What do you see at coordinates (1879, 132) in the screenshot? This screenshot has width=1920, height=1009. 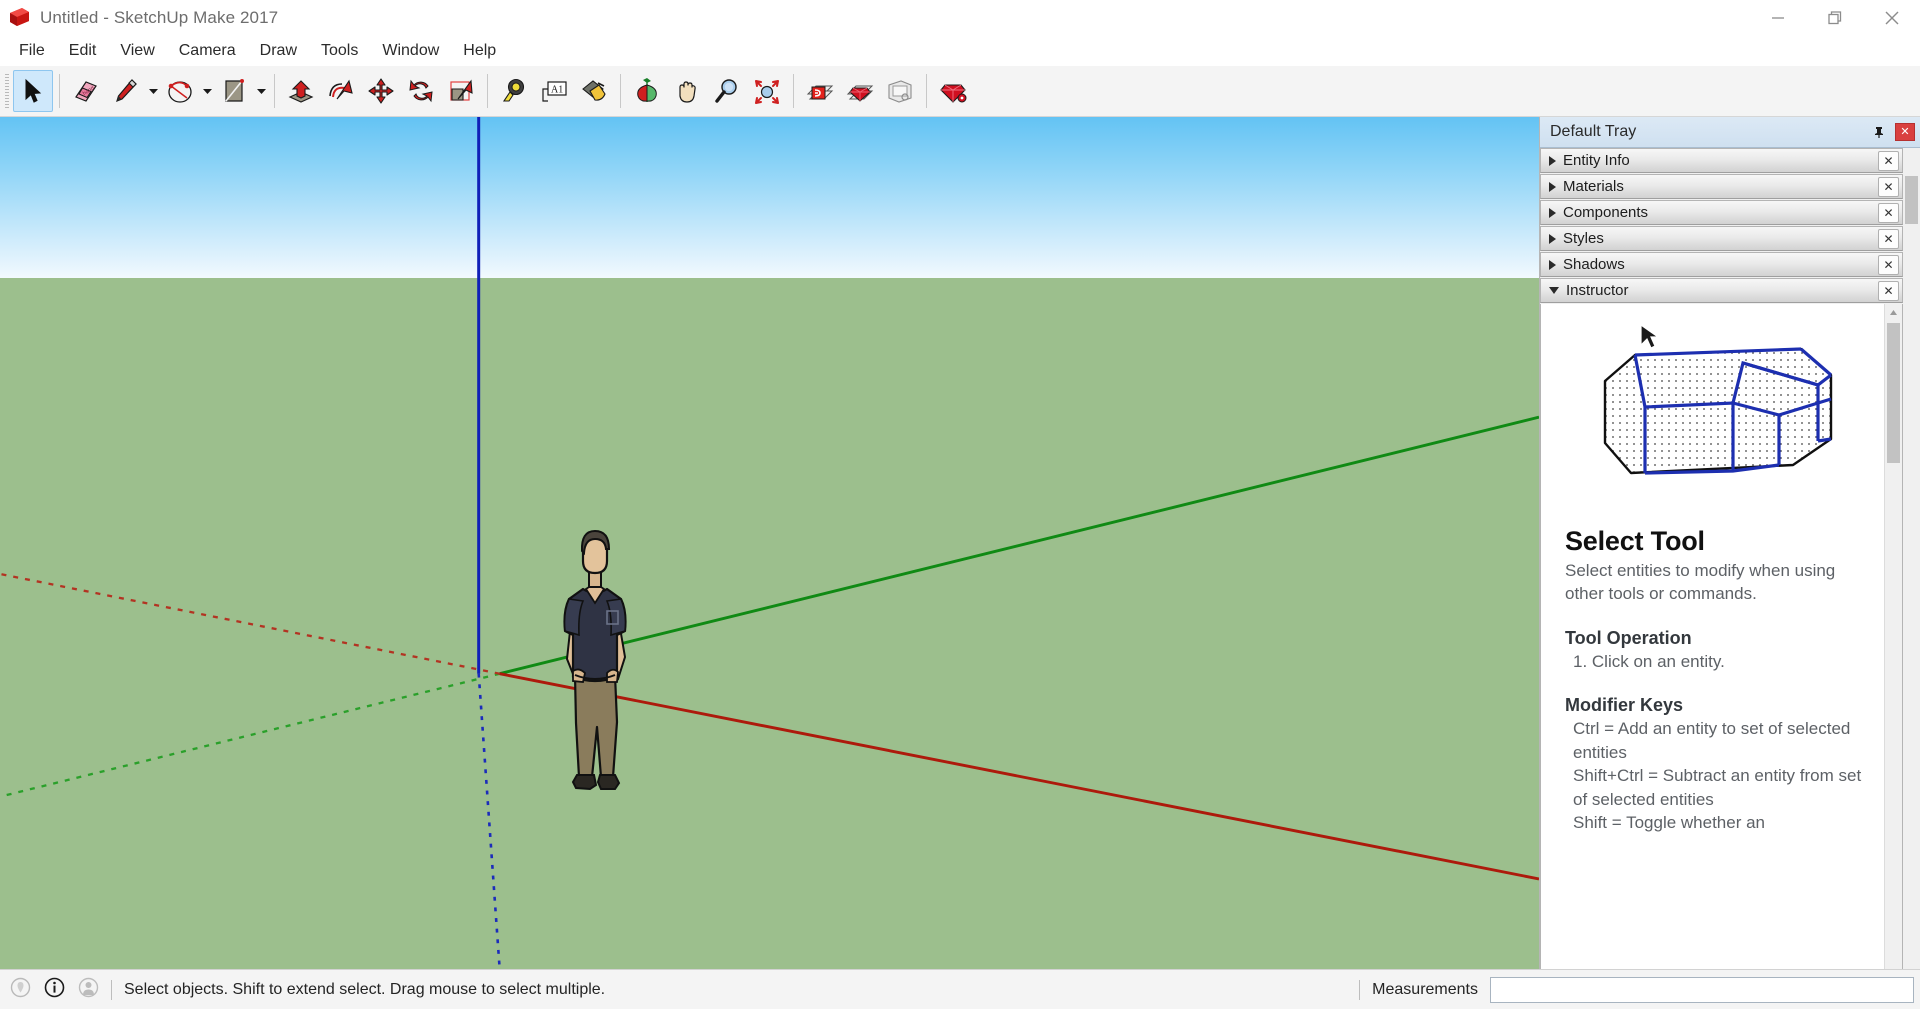 I see `pin-icon` at bounding box center [1879, 132].